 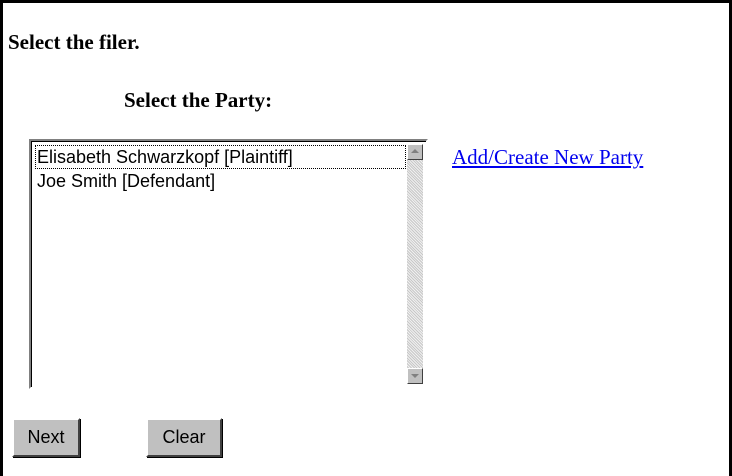 I want to click on next-button: Next, so click(x=46, y=437).